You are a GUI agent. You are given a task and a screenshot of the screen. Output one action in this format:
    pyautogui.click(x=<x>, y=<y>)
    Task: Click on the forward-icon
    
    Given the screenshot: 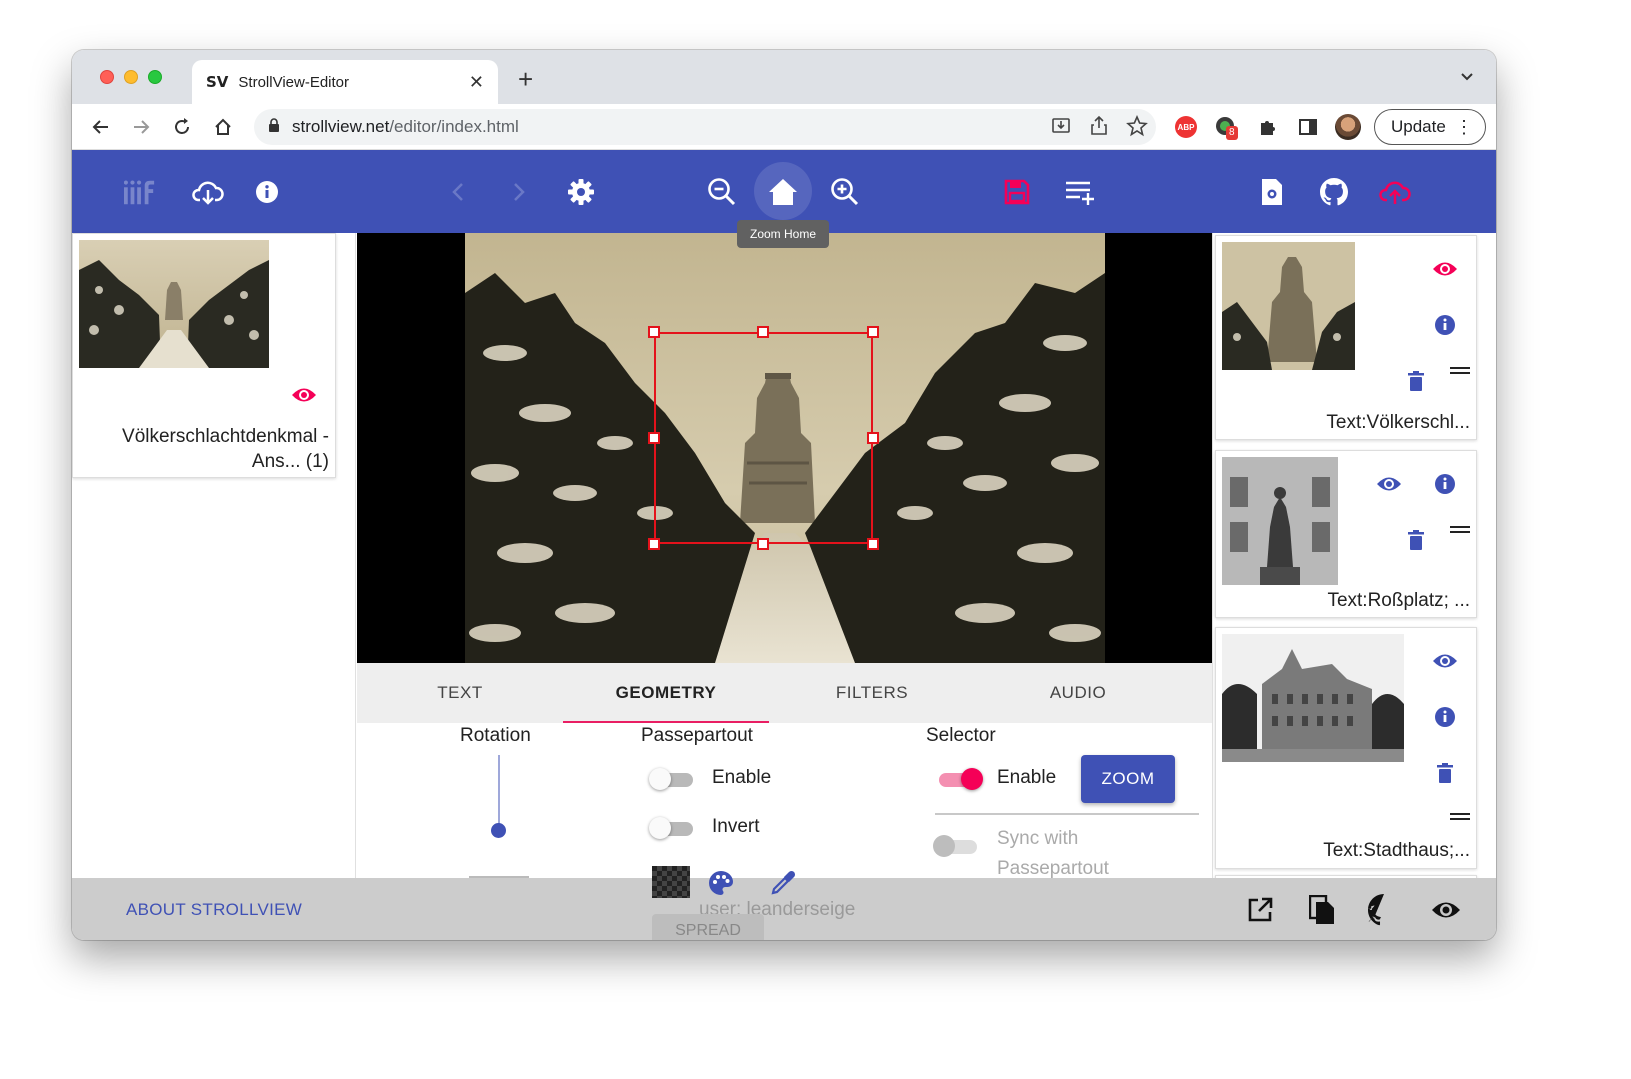 What is the action you would take?
    pyautogui.click(x=141, y=127)
    